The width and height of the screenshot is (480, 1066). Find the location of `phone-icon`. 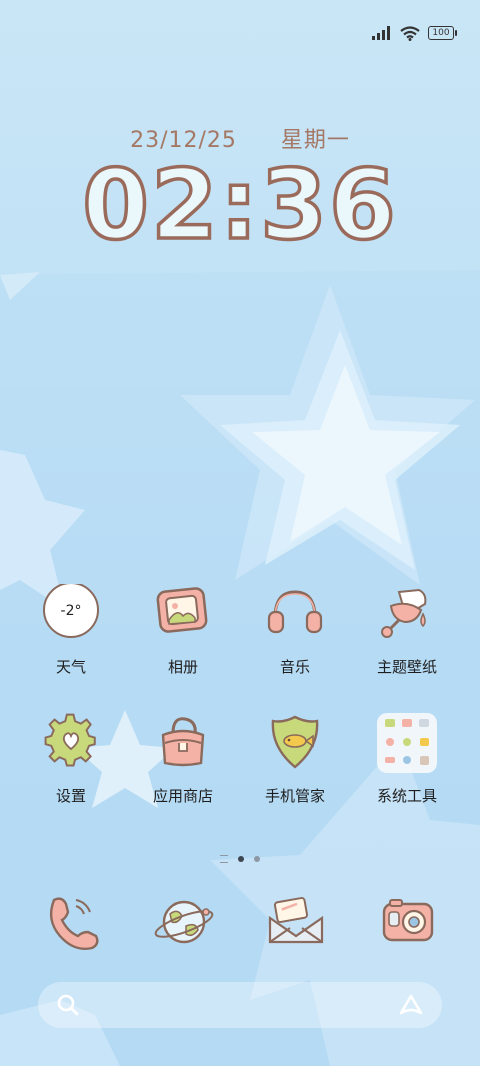

phone-icon is located at coordinates (72, 922).